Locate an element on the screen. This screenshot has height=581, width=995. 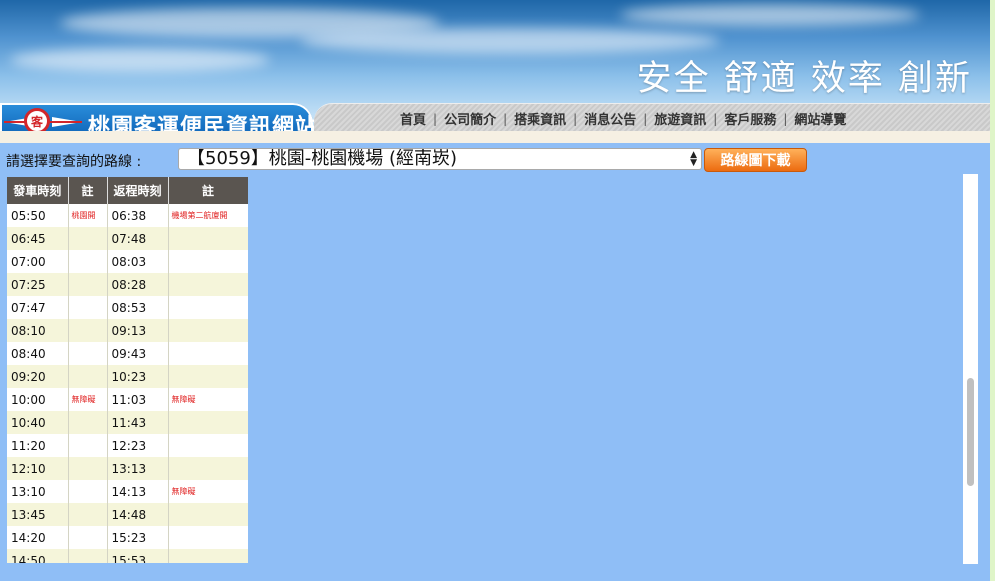
return-time: 08:53 is located at coordinates (138, 307).